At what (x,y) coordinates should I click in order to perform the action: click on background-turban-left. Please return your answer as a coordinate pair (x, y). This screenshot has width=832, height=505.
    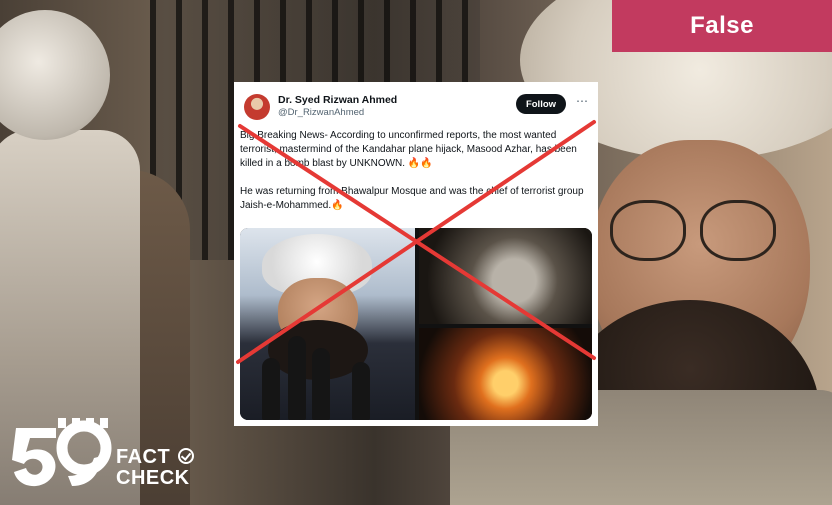
    Looking at the image, I should click on (55, 75).